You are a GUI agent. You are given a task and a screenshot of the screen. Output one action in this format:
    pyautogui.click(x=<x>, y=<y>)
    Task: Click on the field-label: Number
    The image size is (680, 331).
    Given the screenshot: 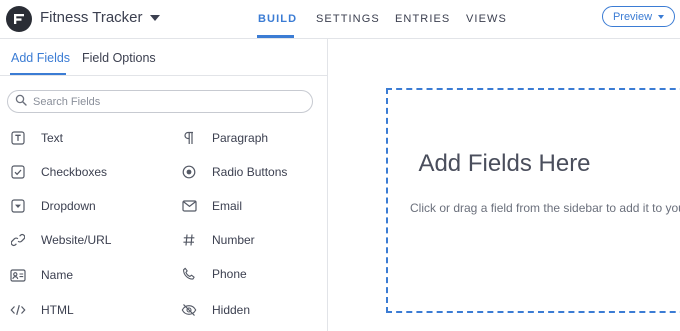 What is the action you would take?
    pyautogui.click(x=233, y=240)
    